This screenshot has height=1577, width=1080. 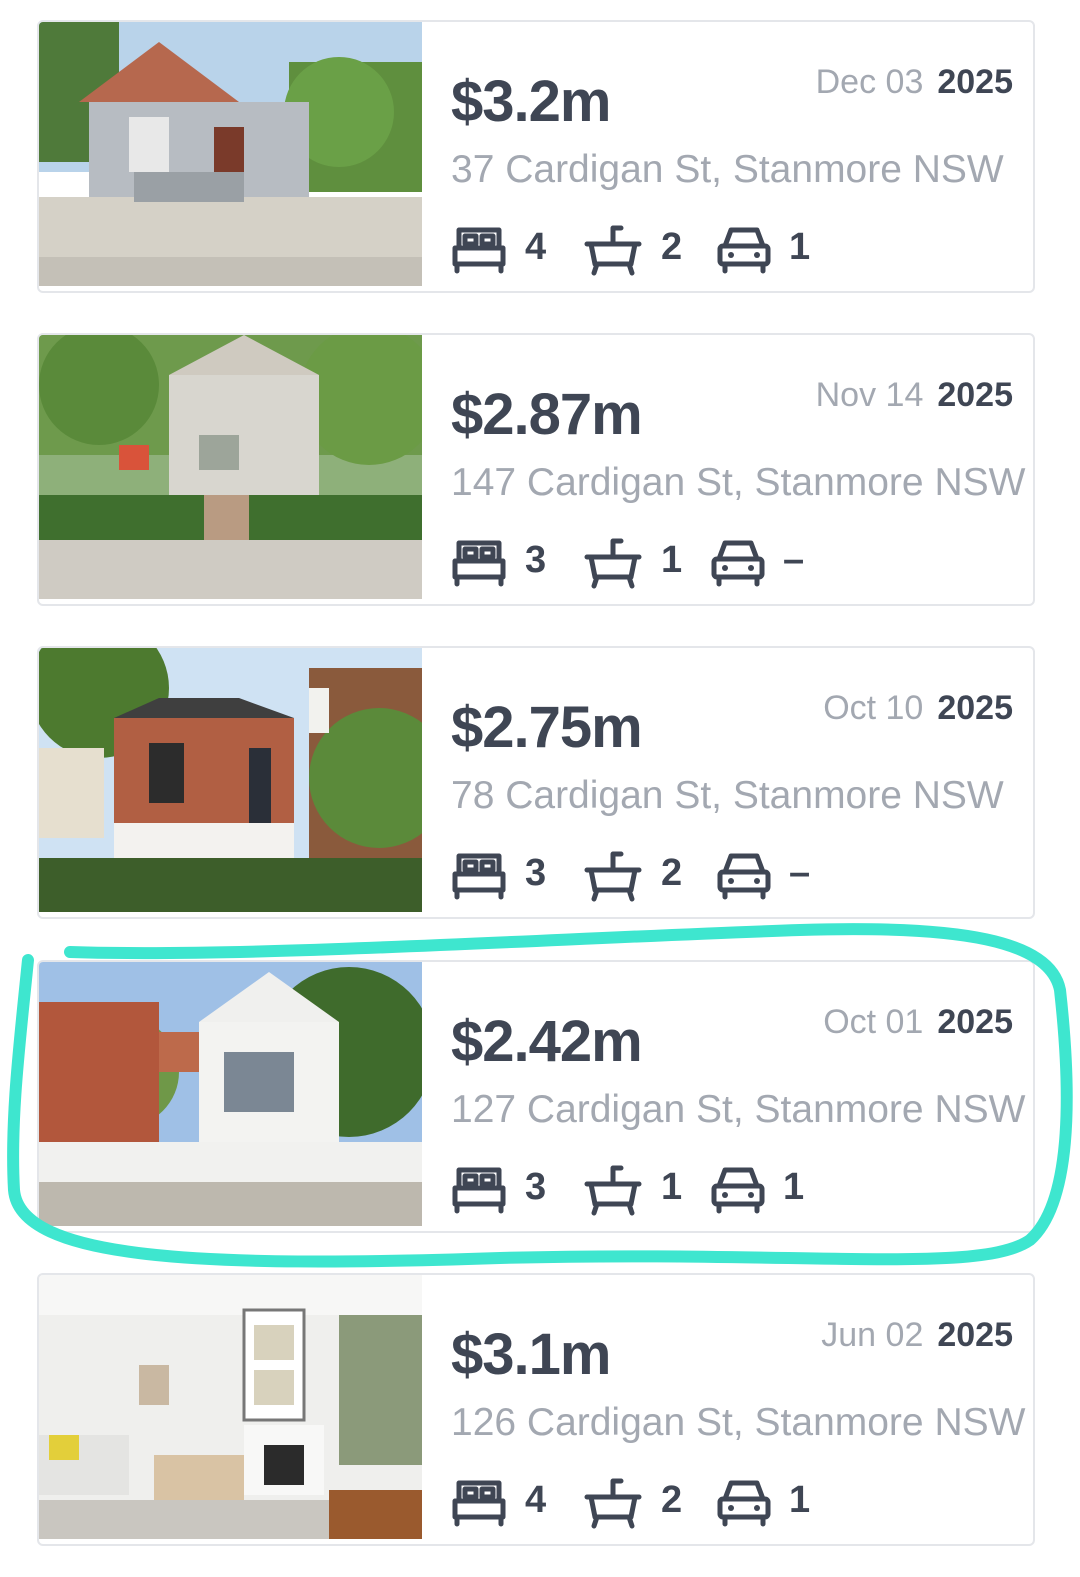 What do you see at coordinates (727, 795) in the screenshot?
I see `listing-address: 78 Cardigan St, Stanmore NSW` at bounding box center [727, 795].